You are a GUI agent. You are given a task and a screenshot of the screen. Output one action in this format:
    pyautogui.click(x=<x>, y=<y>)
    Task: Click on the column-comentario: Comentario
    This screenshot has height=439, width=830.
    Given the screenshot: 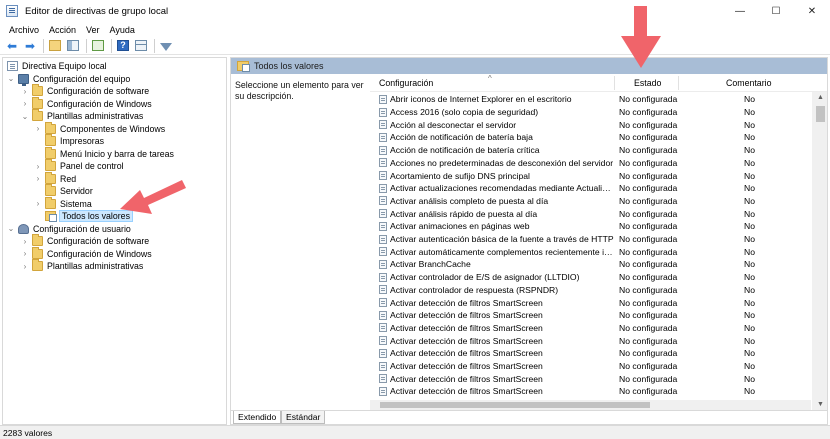 What is the action you would take?
    pyautogui.click(x=748, y=83)
    